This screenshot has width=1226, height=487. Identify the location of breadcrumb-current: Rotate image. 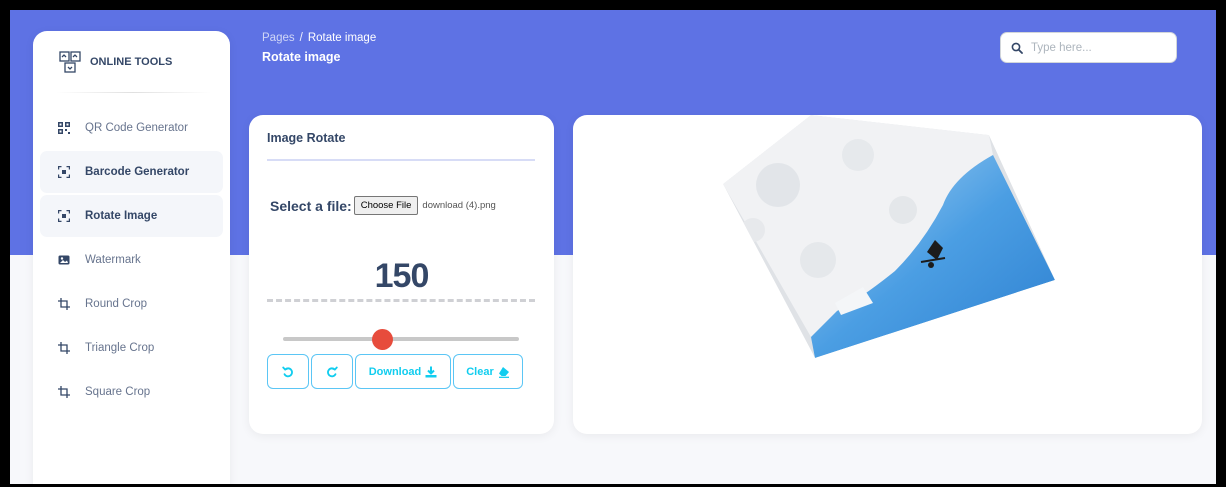
(342, 38).